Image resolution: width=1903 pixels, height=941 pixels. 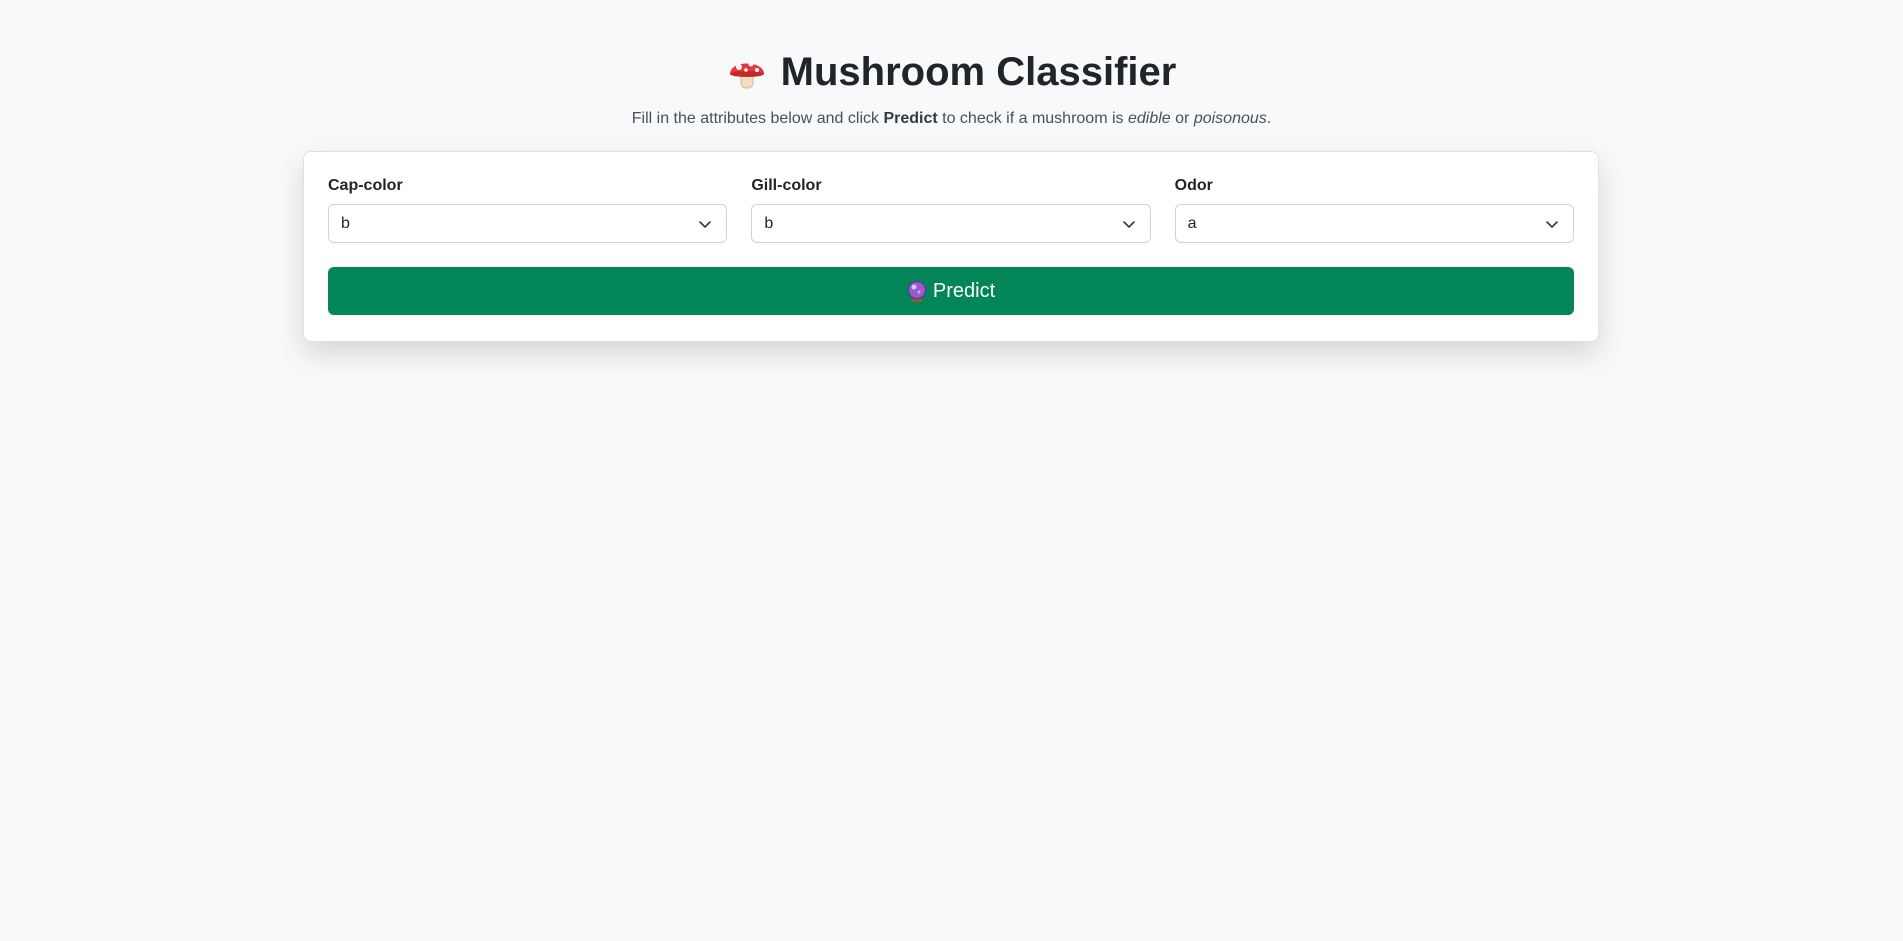 I want to click on subtitle-text: or, so click(x=1182, y=118).